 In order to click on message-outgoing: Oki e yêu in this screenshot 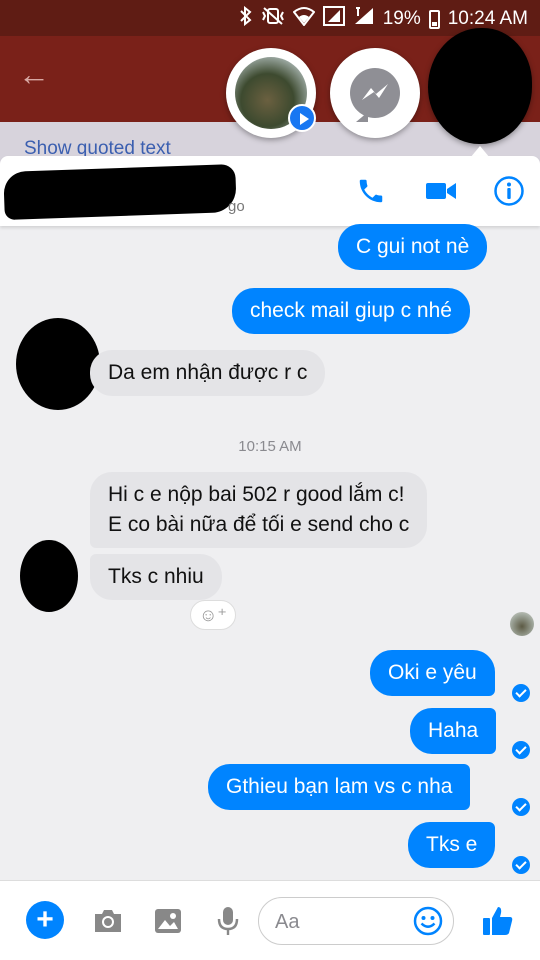, I will do `click(432, 673)`.